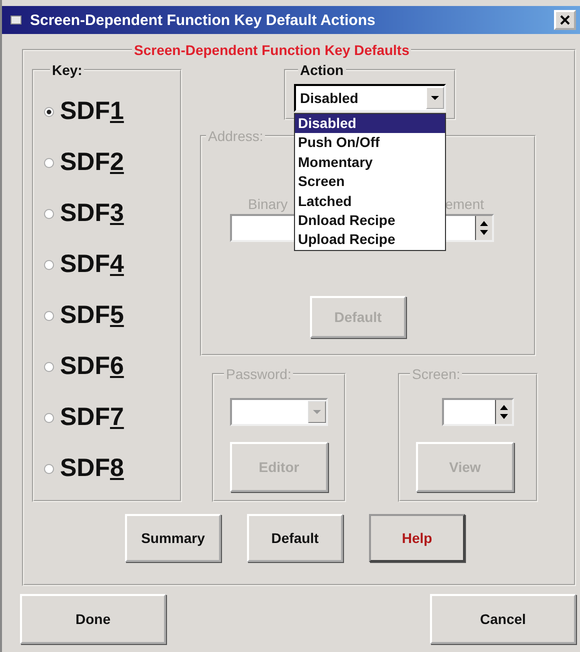  I want to click on radio-label: SDF6, so click(92, 366).